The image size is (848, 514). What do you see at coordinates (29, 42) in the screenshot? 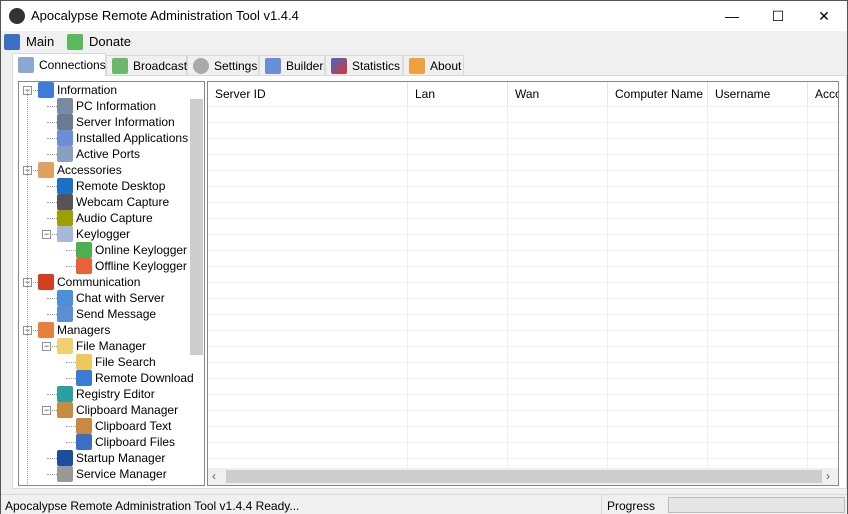
I see `menu-main: Main` at bounding box center [29, 42].